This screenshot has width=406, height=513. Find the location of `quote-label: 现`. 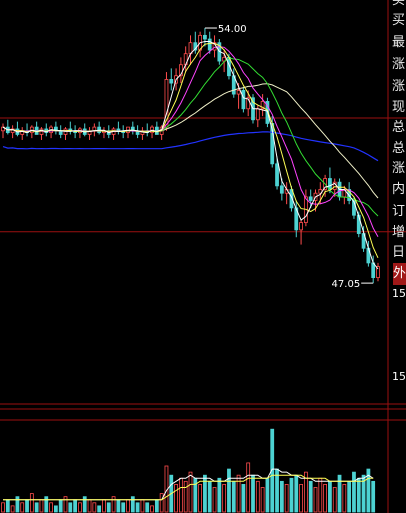

quote-label: 现 is located at coordinates (399, 107).